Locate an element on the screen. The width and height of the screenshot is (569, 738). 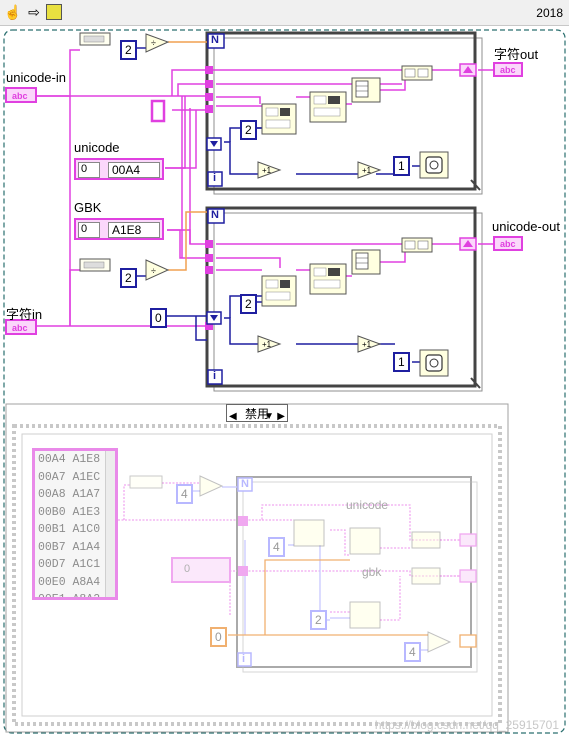
constant-two-c: 2 is located at coordinates (248, 130).